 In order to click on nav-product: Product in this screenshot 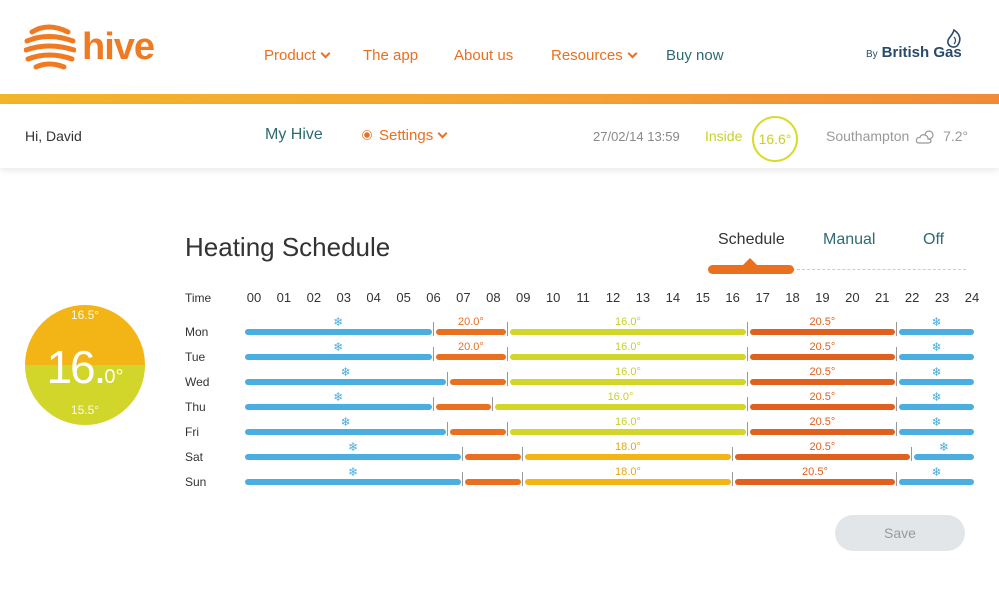, I will do `click(297, 55)`.